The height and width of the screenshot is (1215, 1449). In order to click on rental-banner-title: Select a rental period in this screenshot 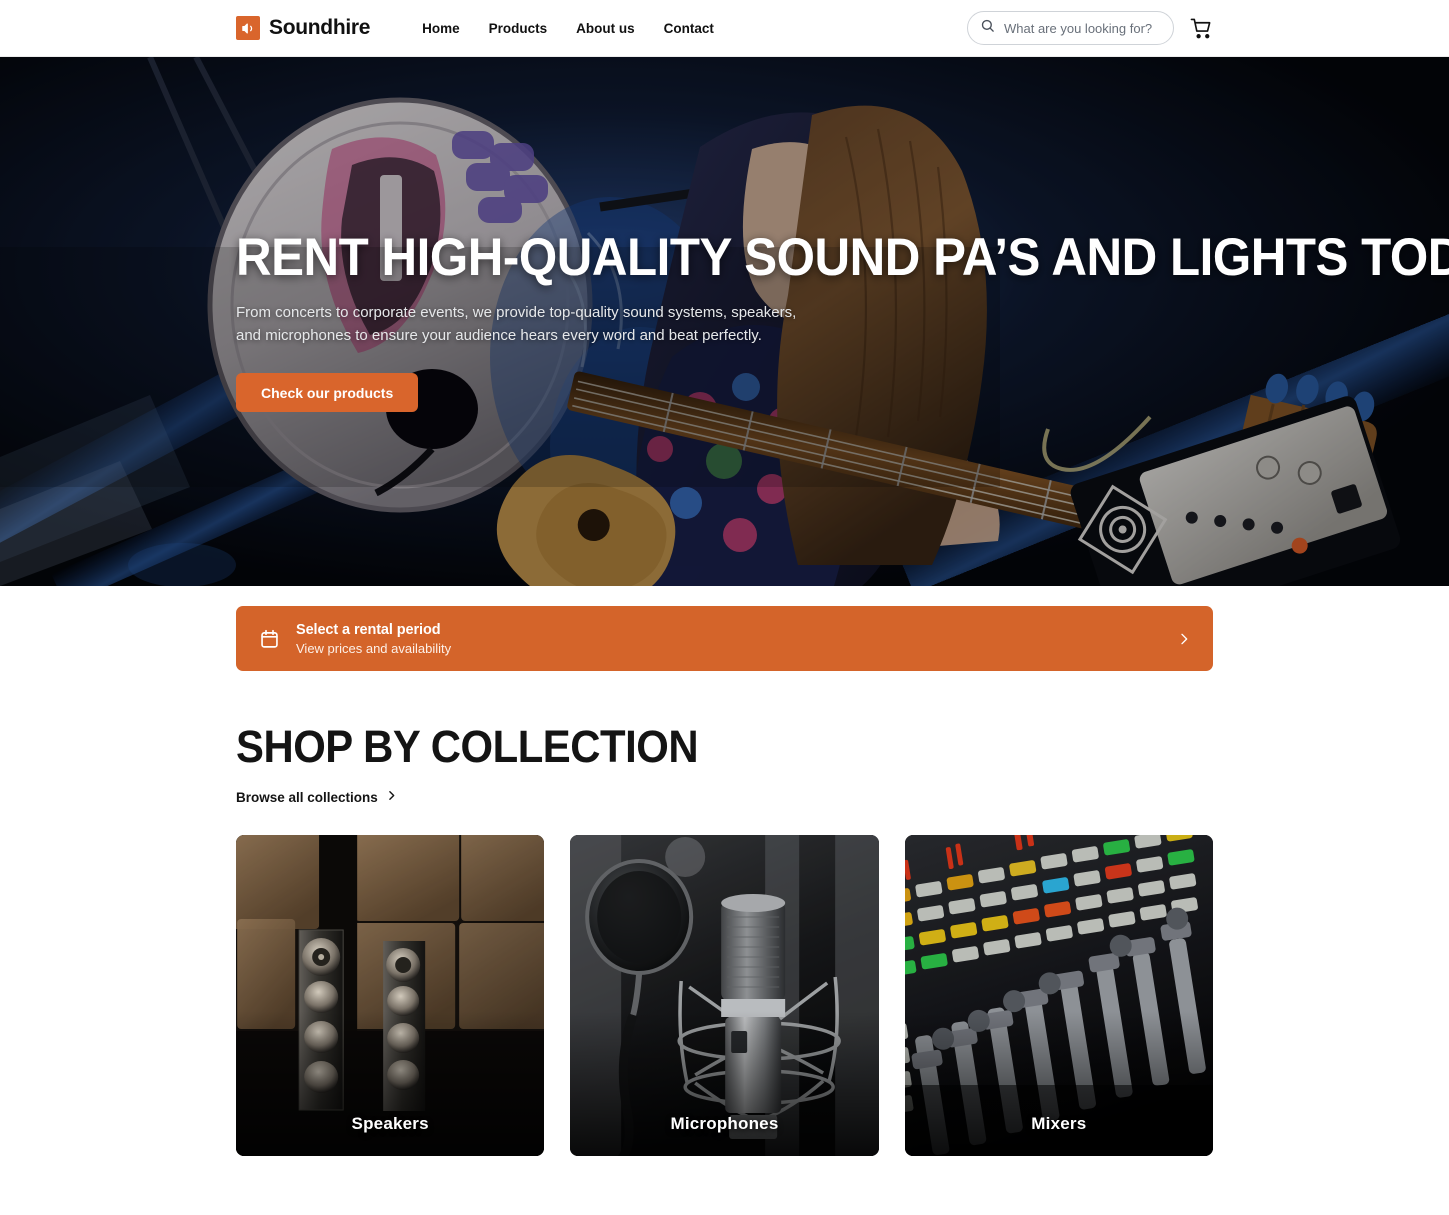, I will do `click(368, 629)`.